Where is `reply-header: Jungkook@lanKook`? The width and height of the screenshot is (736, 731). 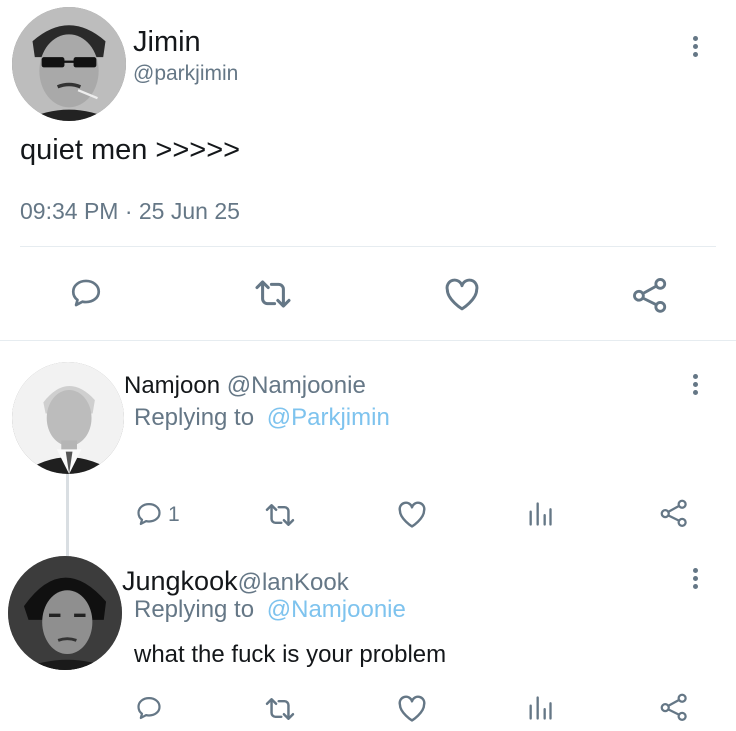 reply-header: Jungkook@lanKook is located at coordinates (235, 581).